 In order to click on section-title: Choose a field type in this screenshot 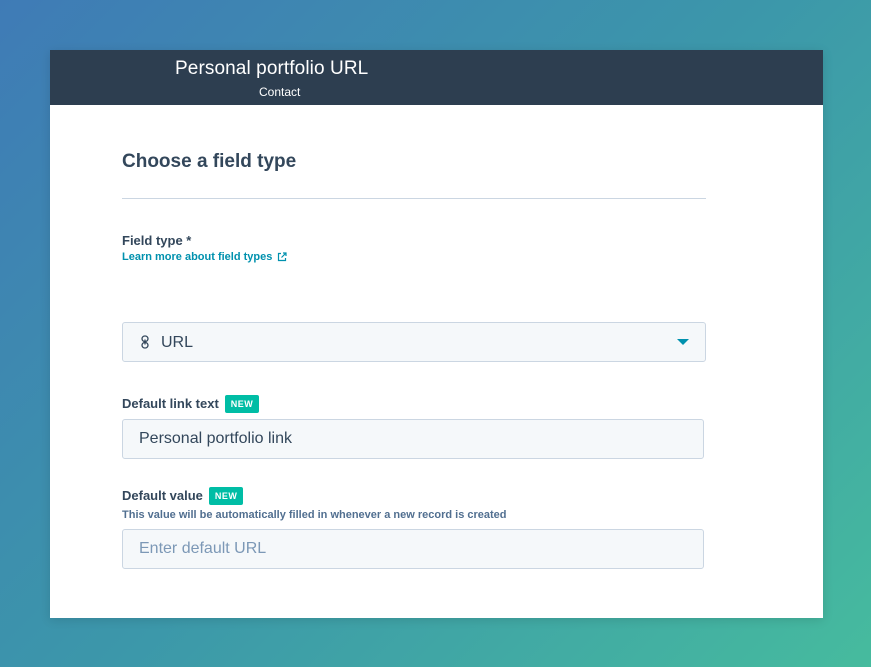, I will do `click(209, 161)`.